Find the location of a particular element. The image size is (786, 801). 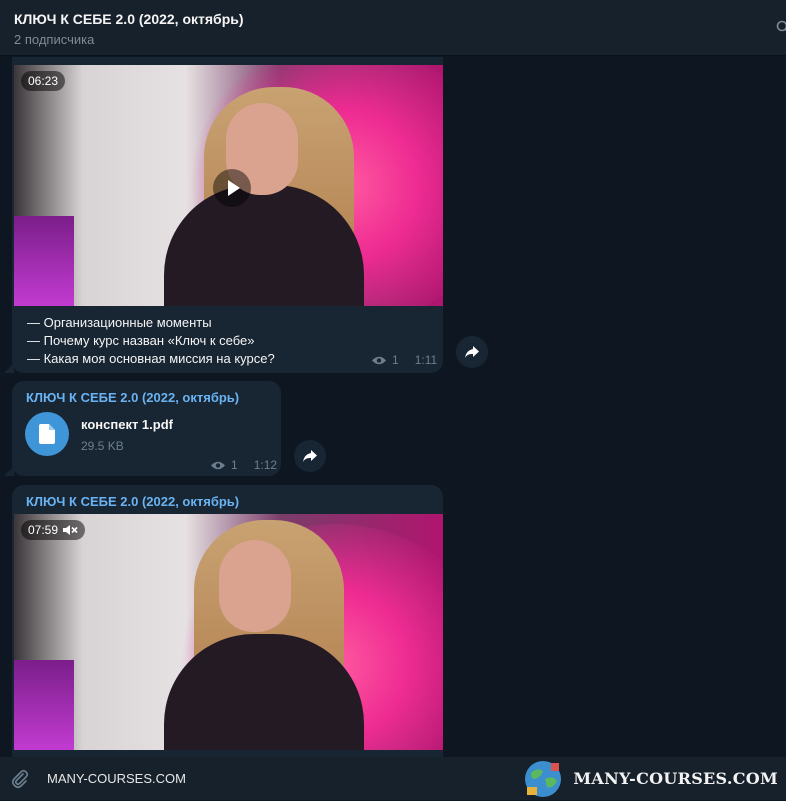

caption-line: — Какая моя основная миссия на курсе? is located at coordinates (151, 359).